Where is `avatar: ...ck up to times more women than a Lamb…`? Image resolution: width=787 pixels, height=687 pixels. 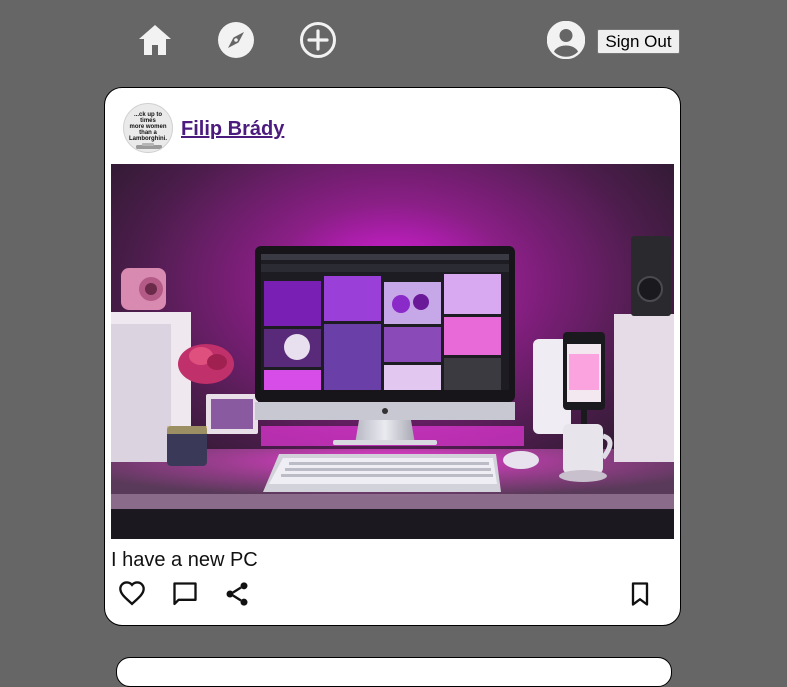
avatar: ...ck up to times more women than a Lamb… is located at coordinates (148, 128).